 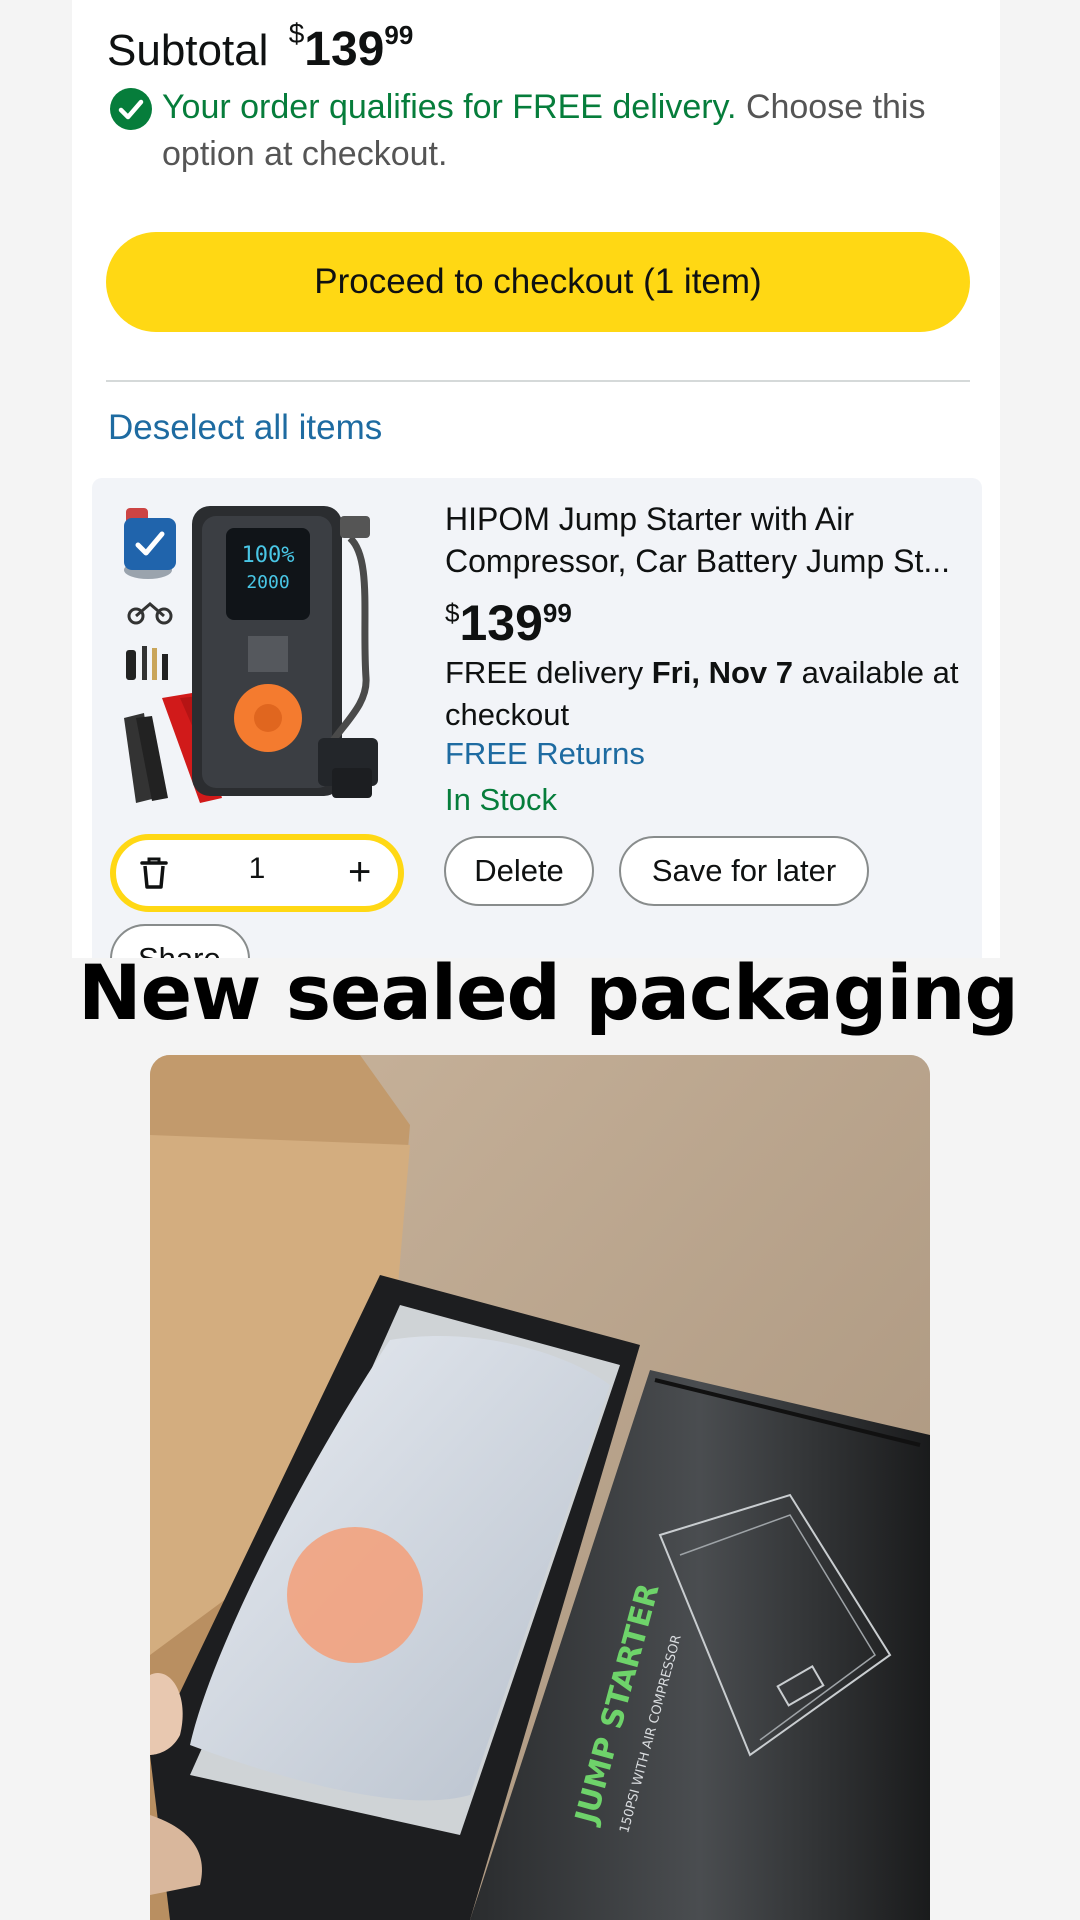 What do you see at coordinates (544, 672) in the screenshot?
I see `delivery-prefix: FREE delivery` at bounding box center [544, 672].